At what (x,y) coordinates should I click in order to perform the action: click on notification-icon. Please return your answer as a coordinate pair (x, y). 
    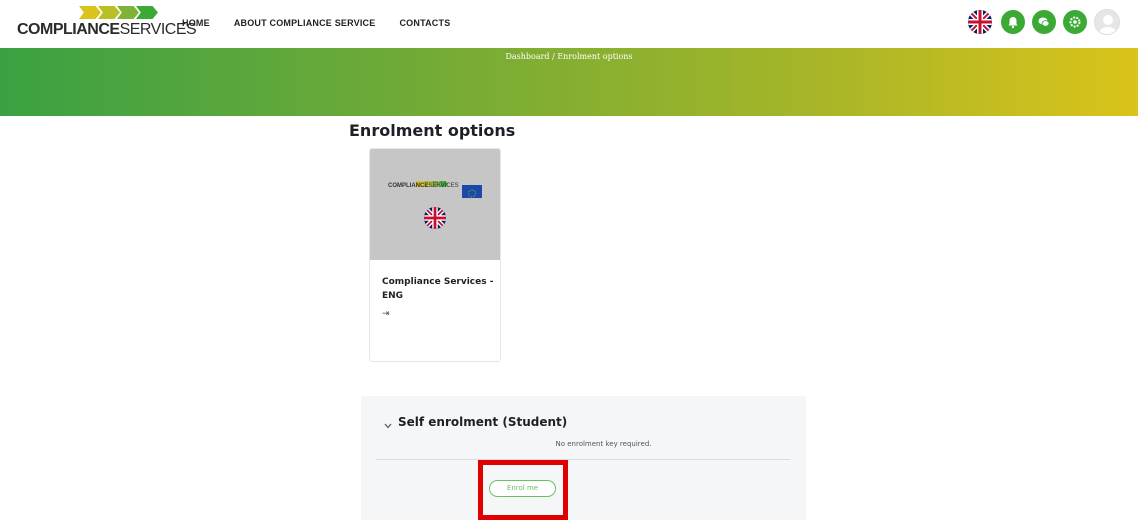
    Looking at the image, I should click on (1013, 22).